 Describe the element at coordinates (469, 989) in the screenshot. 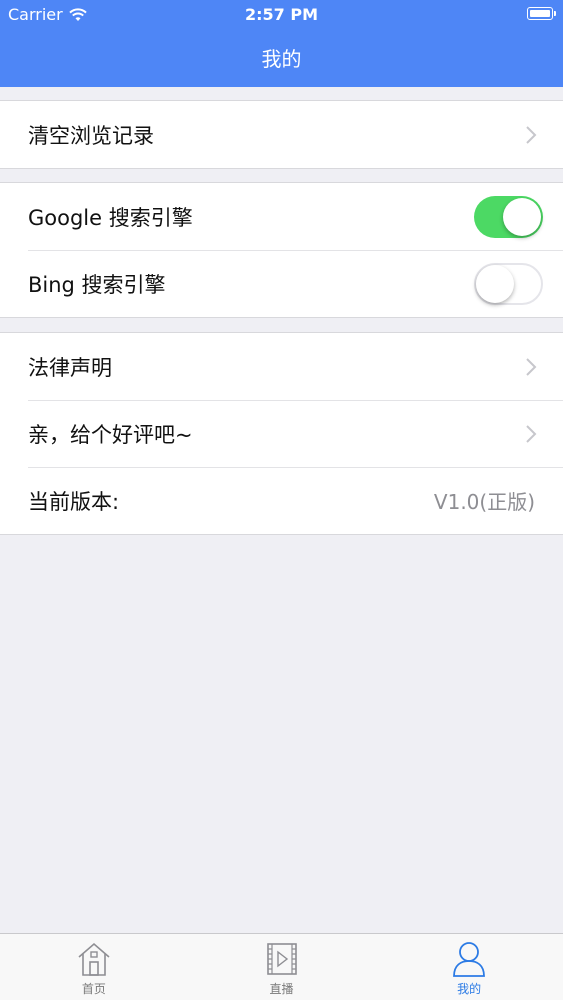

I see `tab-mine-label: 我的` at that location.